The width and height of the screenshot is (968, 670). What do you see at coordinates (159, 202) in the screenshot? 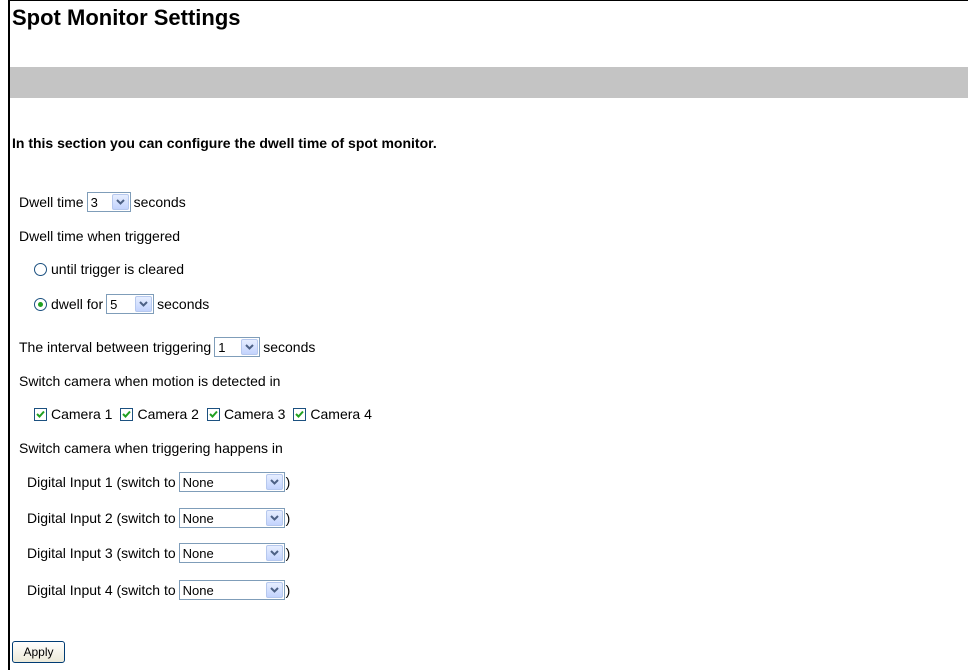
I see `dwell-time-unit: seconds` at bounding box center [159, 202].